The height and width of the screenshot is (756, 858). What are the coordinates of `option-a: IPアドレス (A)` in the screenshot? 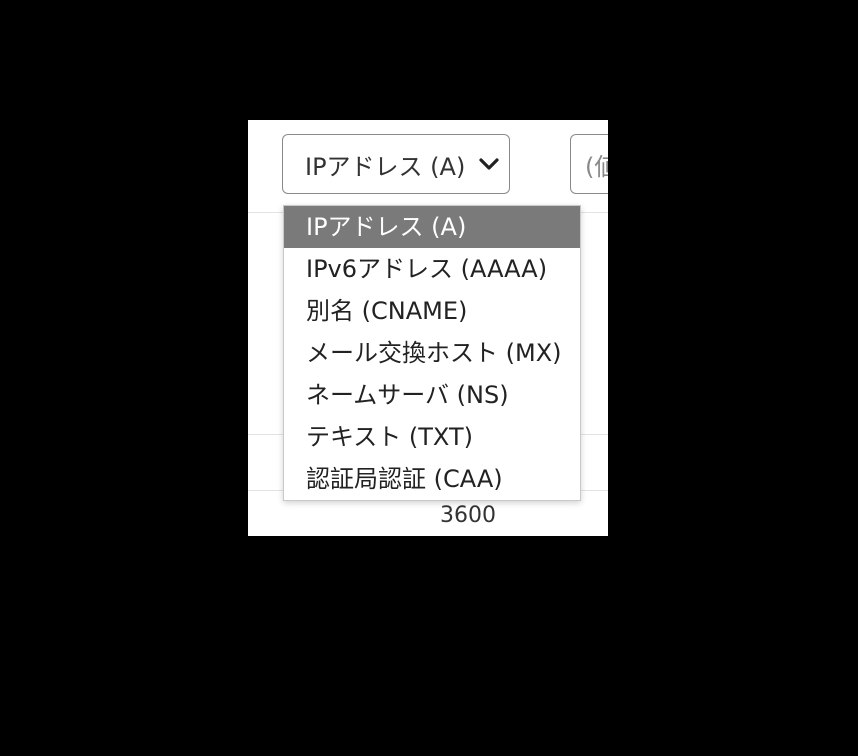 It's located at (432, 227).